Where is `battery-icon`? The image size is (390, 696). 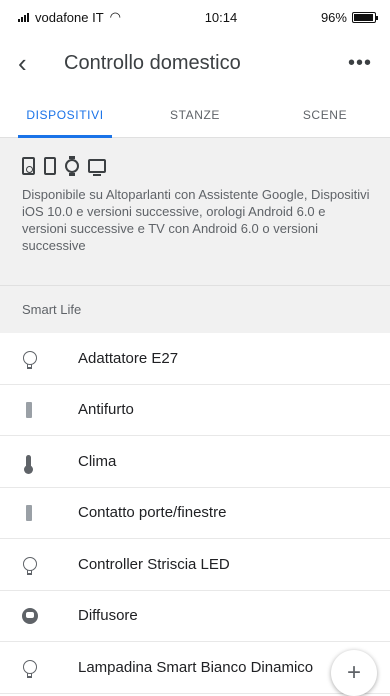 battery-icon is located at coordinates (364, 17).